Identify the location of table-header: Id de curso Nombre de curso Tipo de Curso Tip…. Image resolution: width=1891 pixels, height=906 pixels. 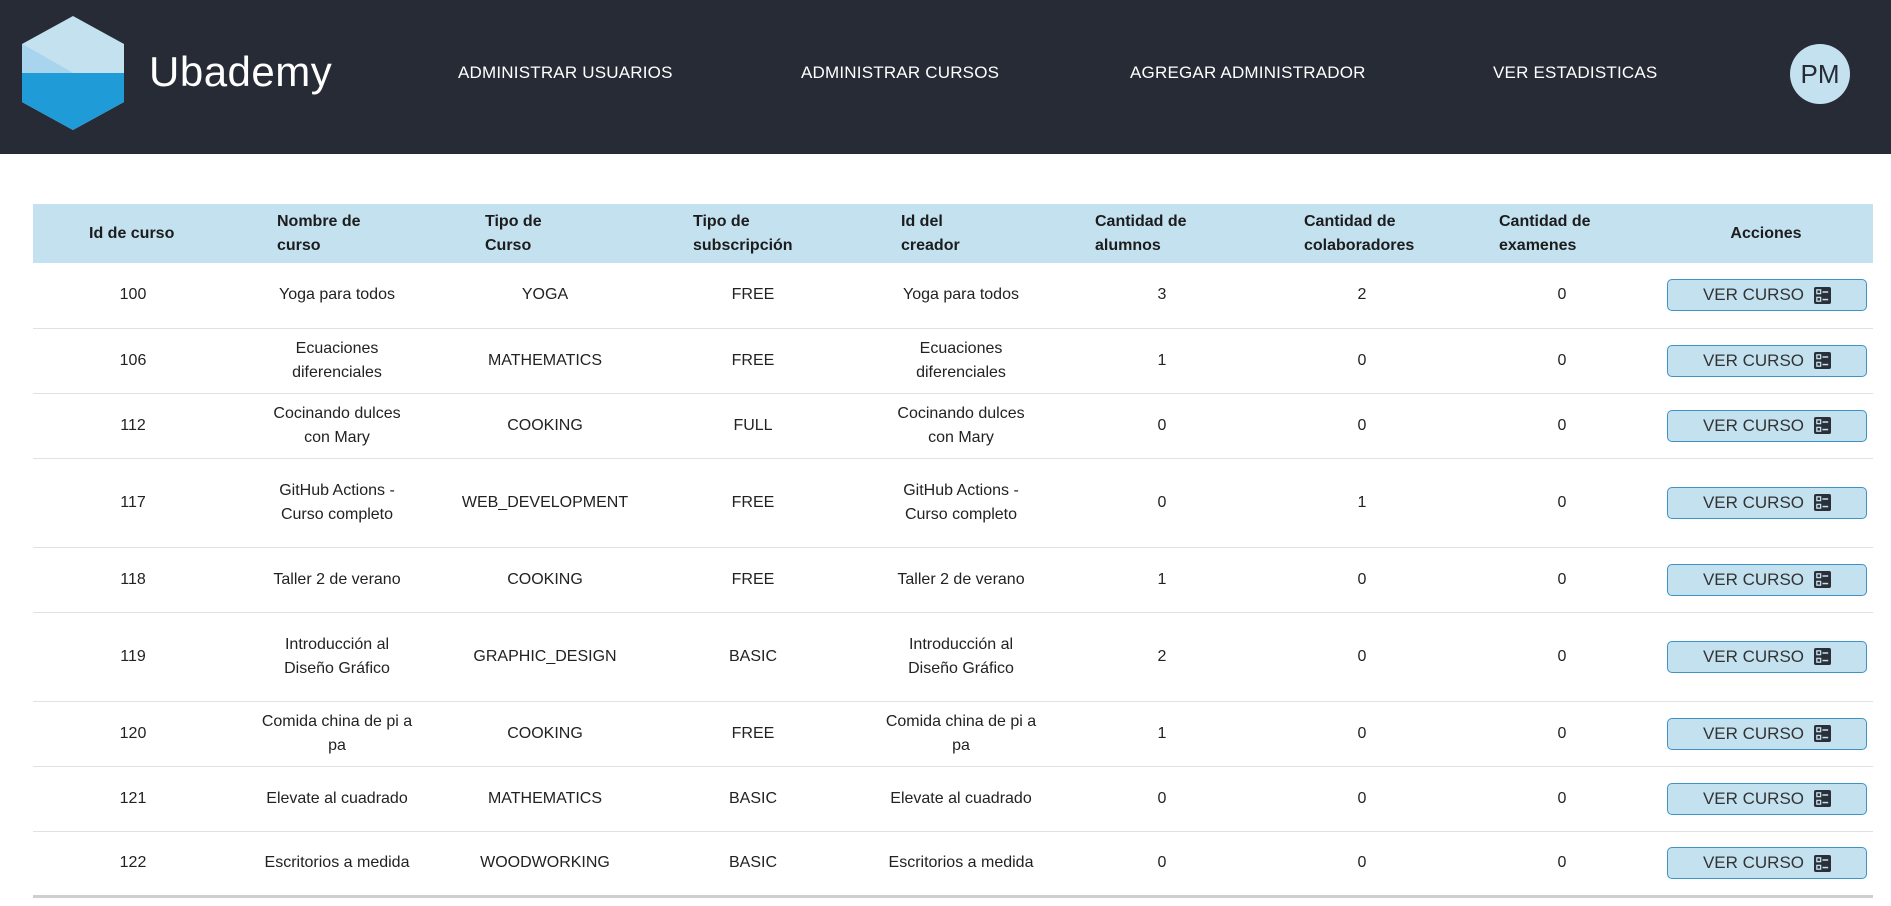
(953, 233).